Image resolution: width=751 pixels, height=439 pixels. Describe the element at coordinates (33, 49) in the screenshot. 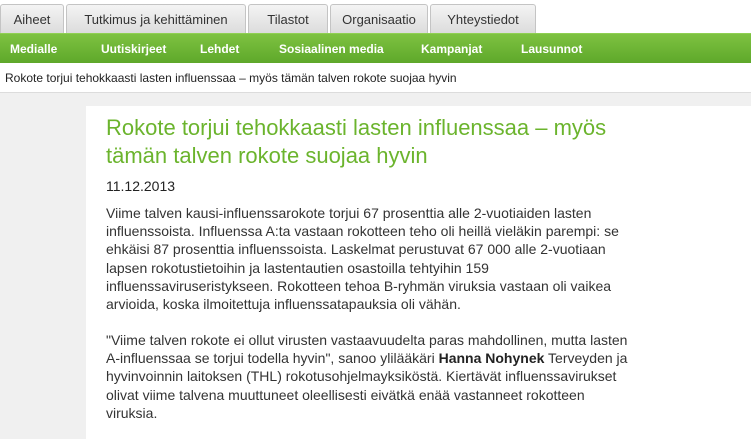

I see `nav-medialle: Medialle` at that location.